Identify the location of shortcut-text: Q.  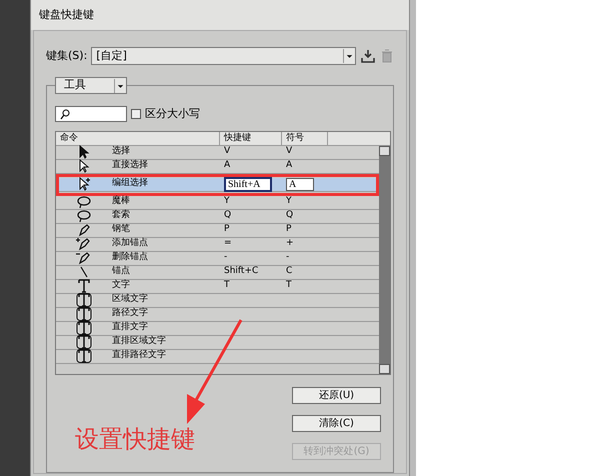
(228, 215).